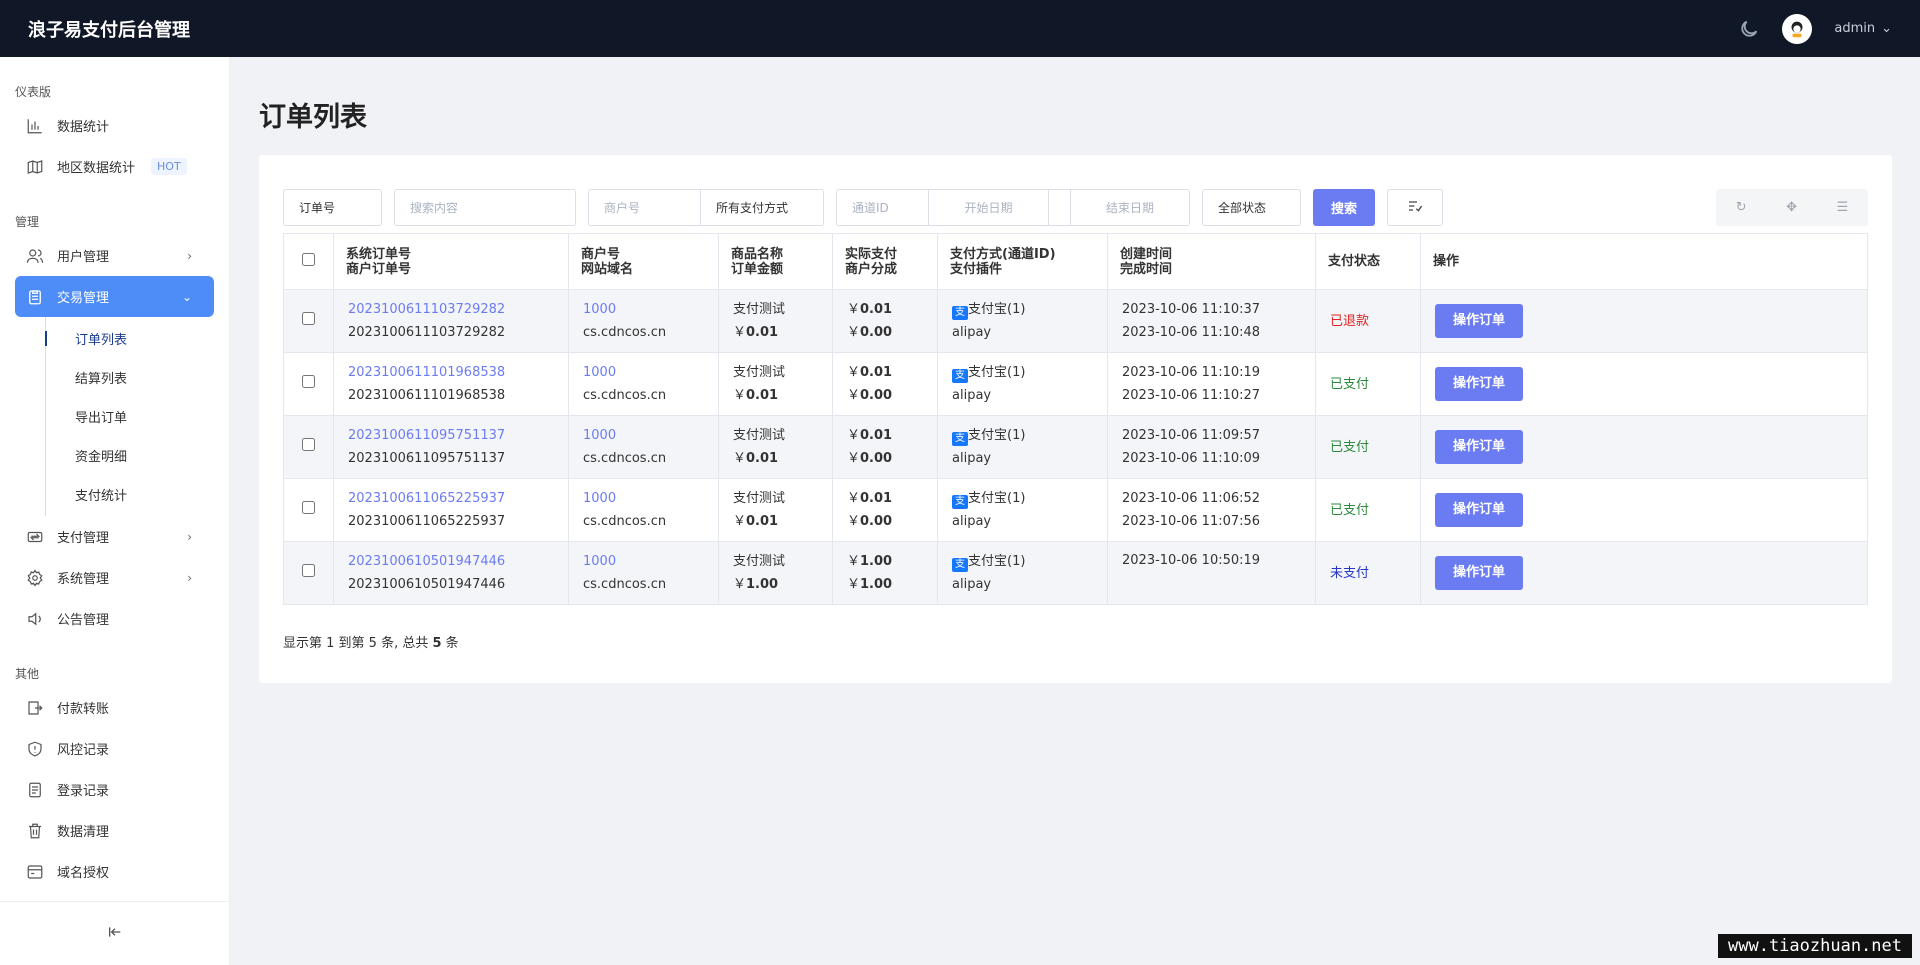 Image resolution: width=1920 pixels, height=965 pixels. What do you see at coordinates (451, 435) in the screenshot?
I see `sys-order-link: 2023100611095751137` at bounding box center [451, 435].